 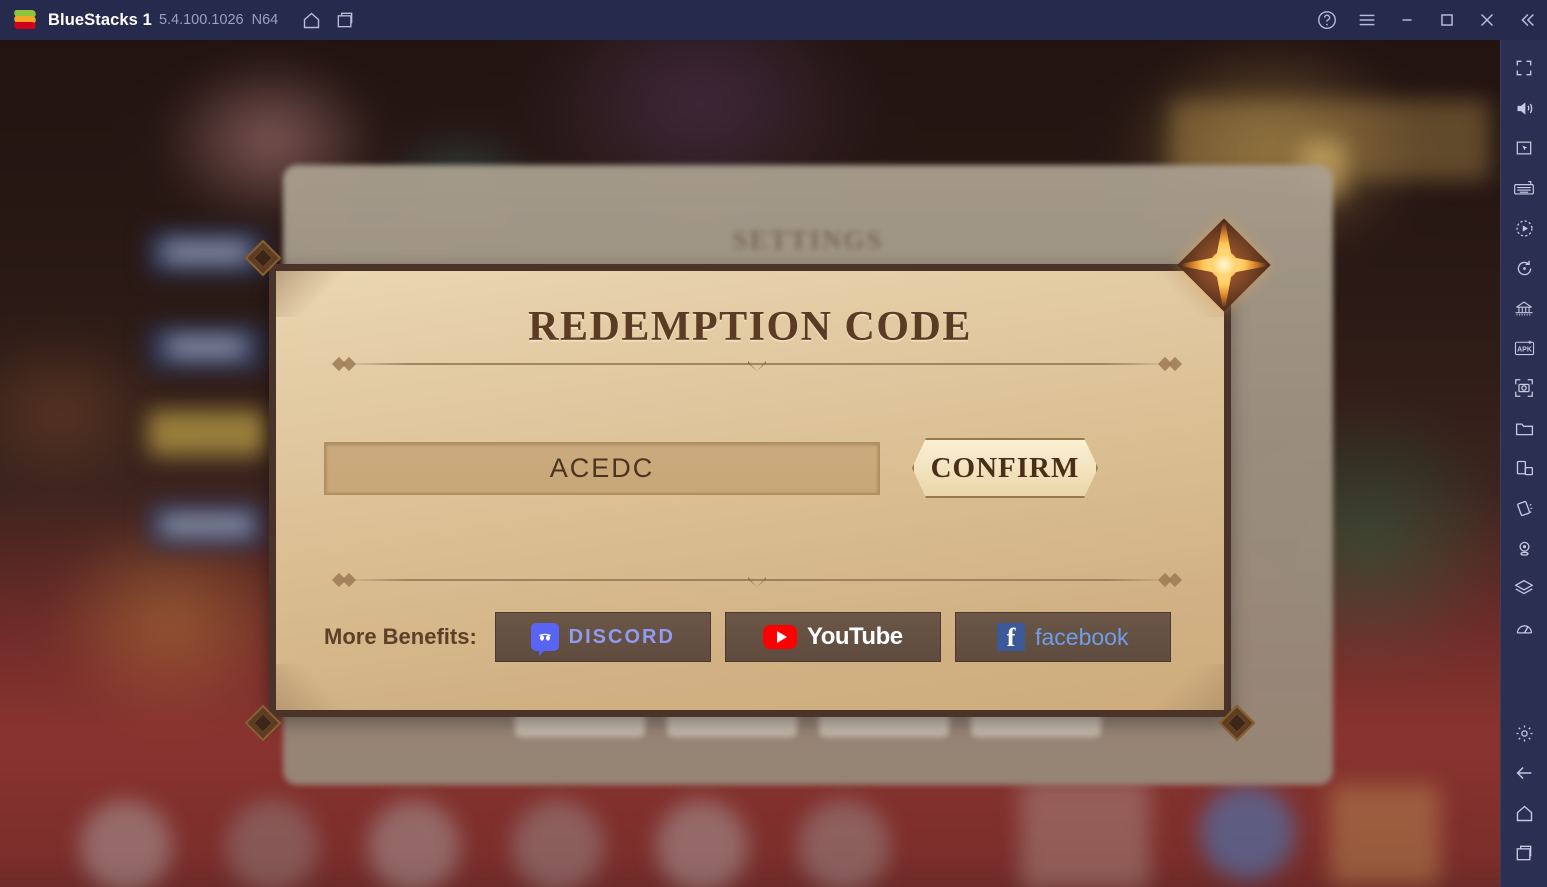 I want to click on discord-button: DISCORD, so click(x=602, y=637).